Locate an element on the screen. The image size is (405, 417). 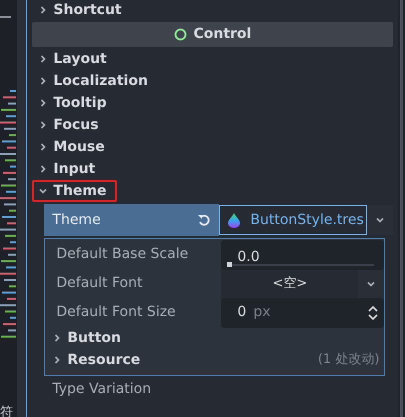
resource-picker: ButtonStyle.tres is located at coordinates (293, 220).